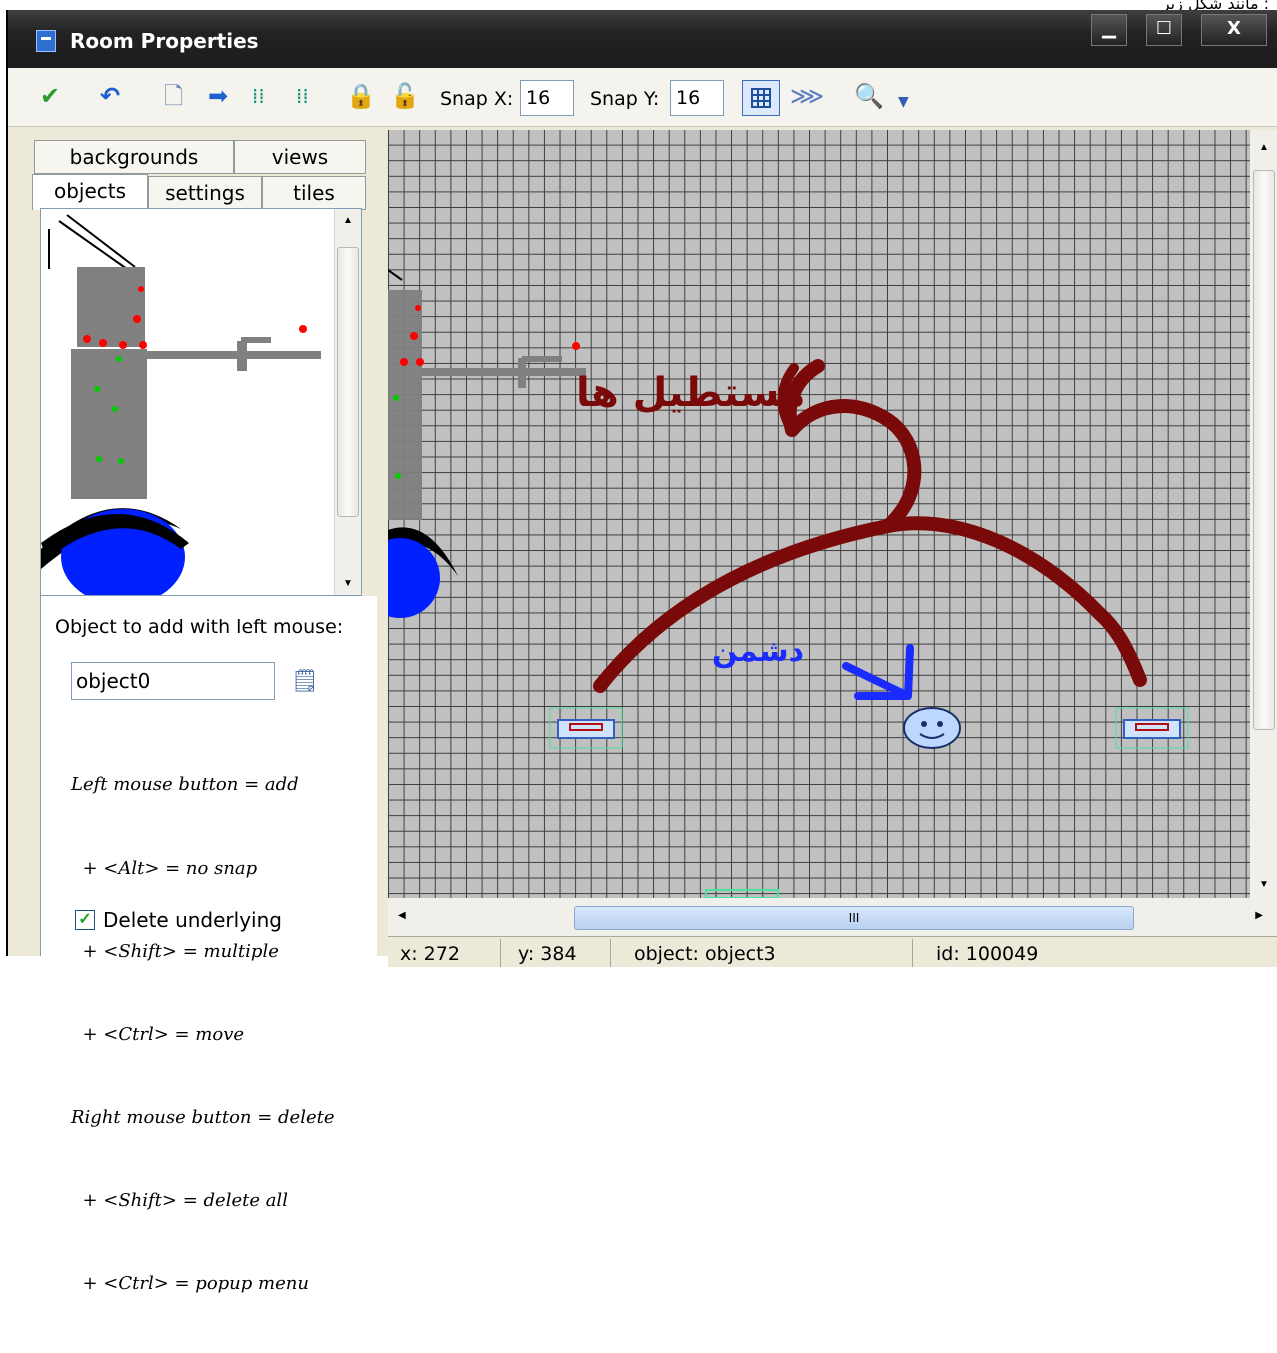 This screenshot has height=1353, width=1277. I want to click on isometric-grid-icon: ⋙, so click(807, 96).